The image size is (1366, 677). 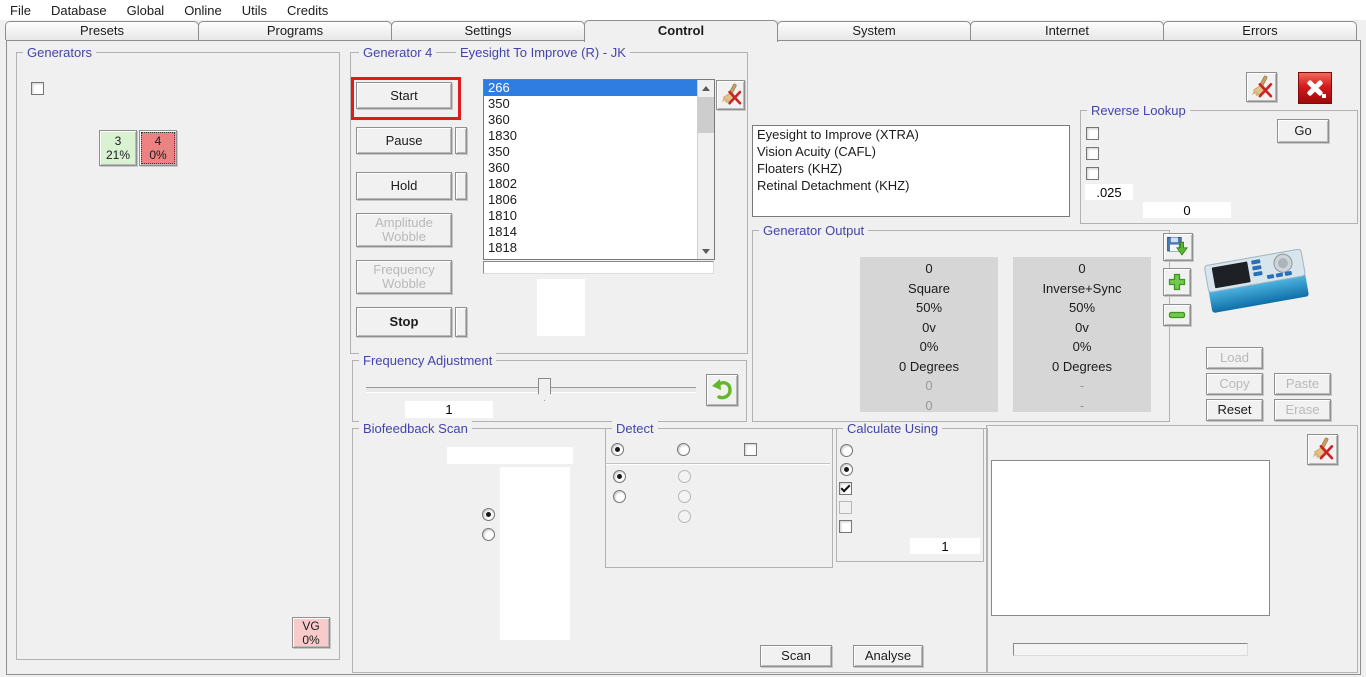 I want to click on detect-angle-radio, so click(x=684, y=476).